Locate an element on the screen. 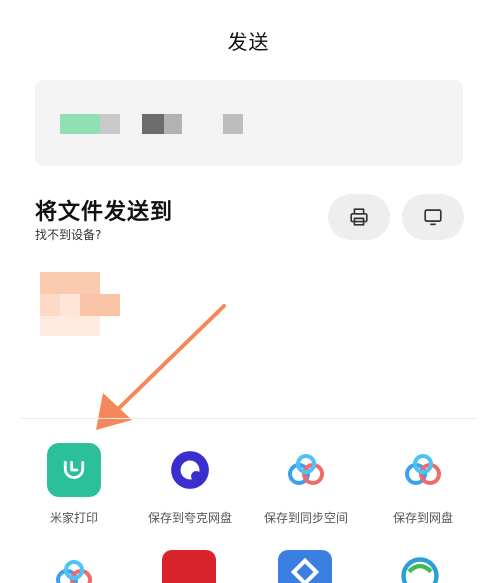 The width and height of the screenshot is (497, 583). file-preview-card is located at coordinates (249, 123).